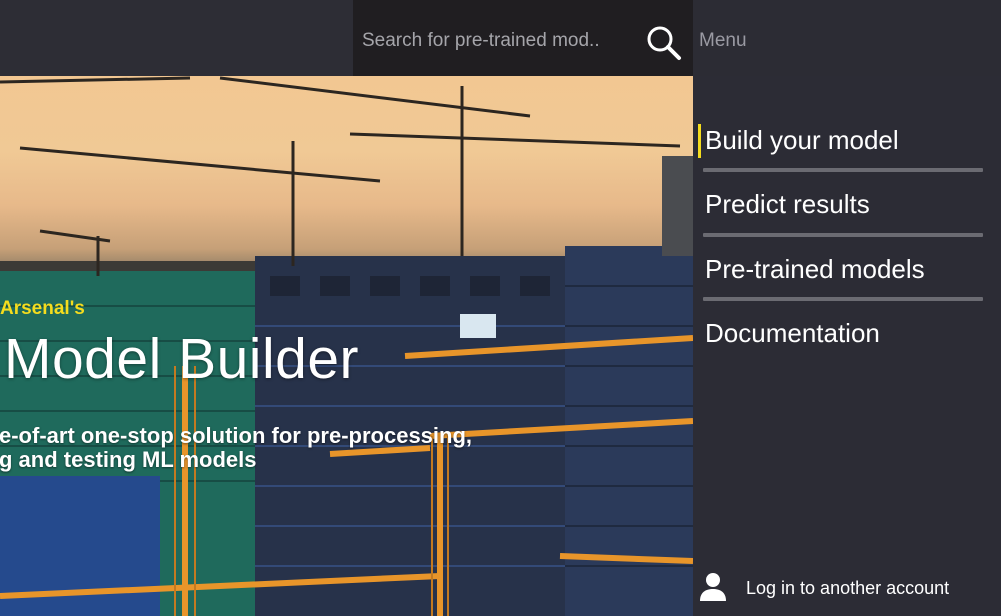 The image size is (1001, 616). I want to click on hero-kicker: Arsenal's, so click(42, 308).